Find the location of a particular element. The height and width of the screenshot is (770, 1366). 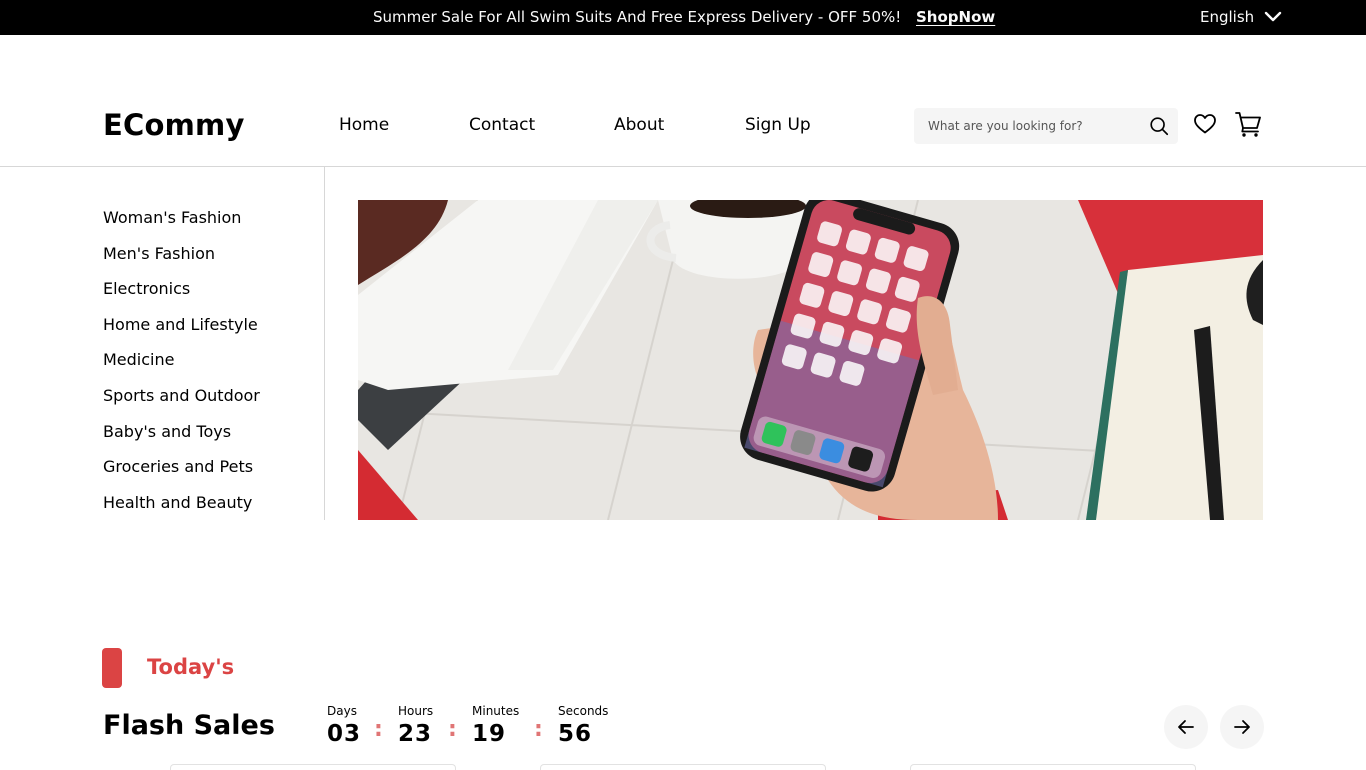

shop-now-link: ShopNow is located at coordinates (955, 17).